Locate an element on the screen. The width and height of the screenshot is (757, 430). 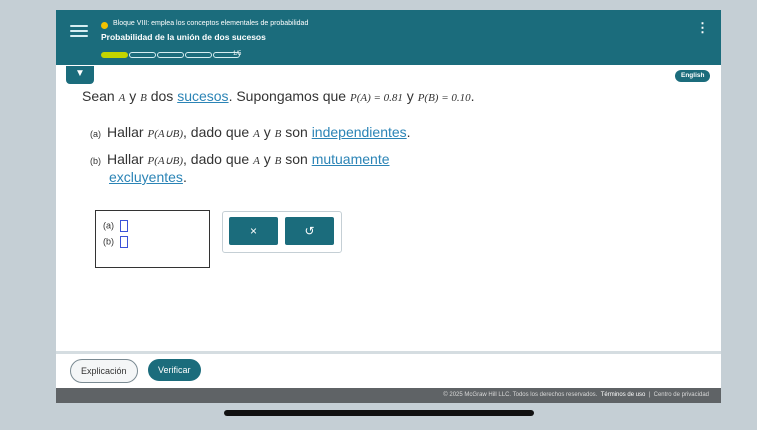
verify-button: Verificar is located at coordinates (174, 370).